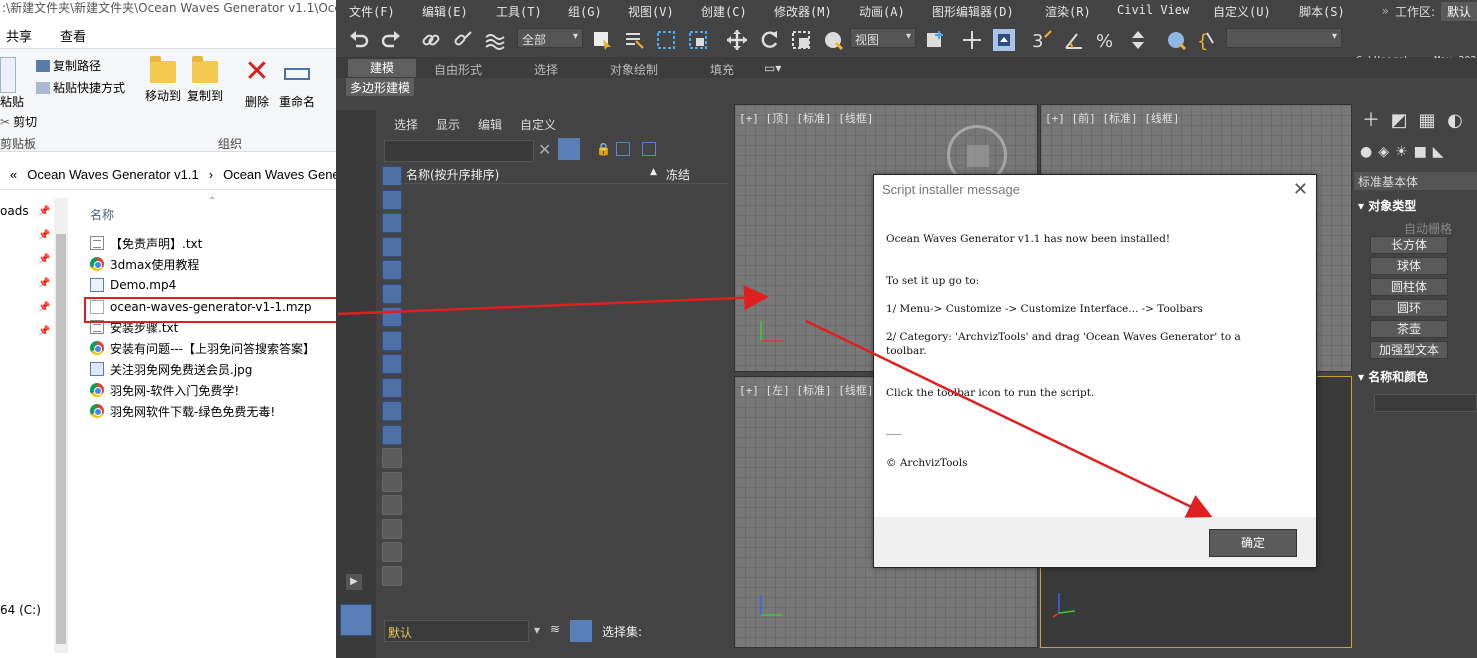 This screenshot has width=1477, height=658. What do you see at coordinates (678, 174) in the screenshot?
I see `column-frozen: 冻结` at bounding box center [678, 174].